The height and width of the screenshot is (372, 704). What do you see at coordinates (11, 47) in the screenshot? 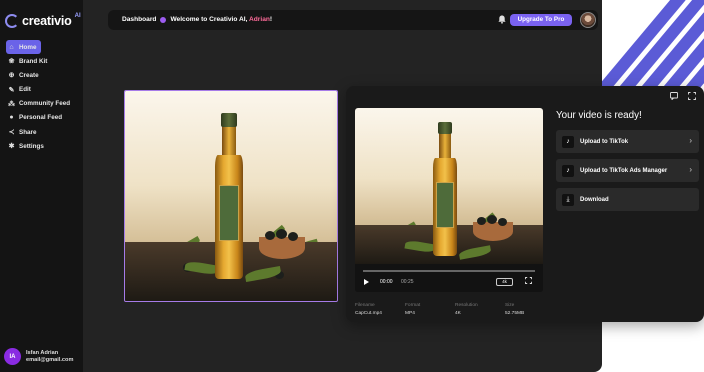
I see `home-icon: ⌂` at bounding box center [11, 47].